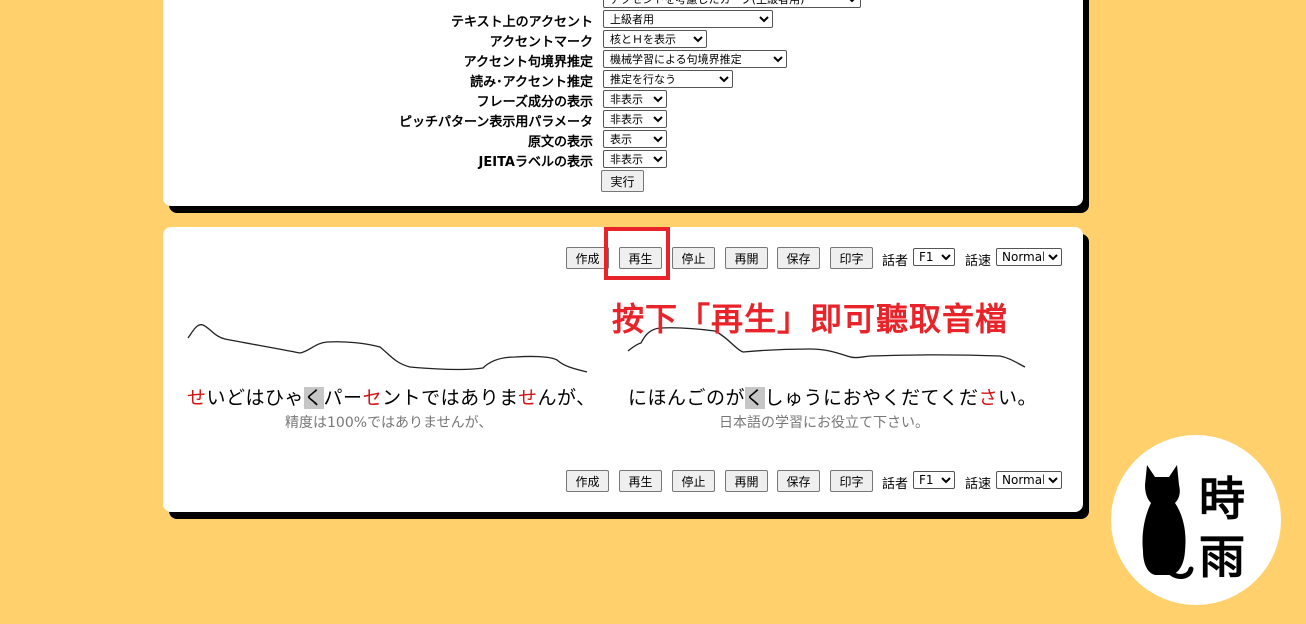 The image size is (1306, 624). I want to click on settings-row-select: 上級者用, so click(688, 19).